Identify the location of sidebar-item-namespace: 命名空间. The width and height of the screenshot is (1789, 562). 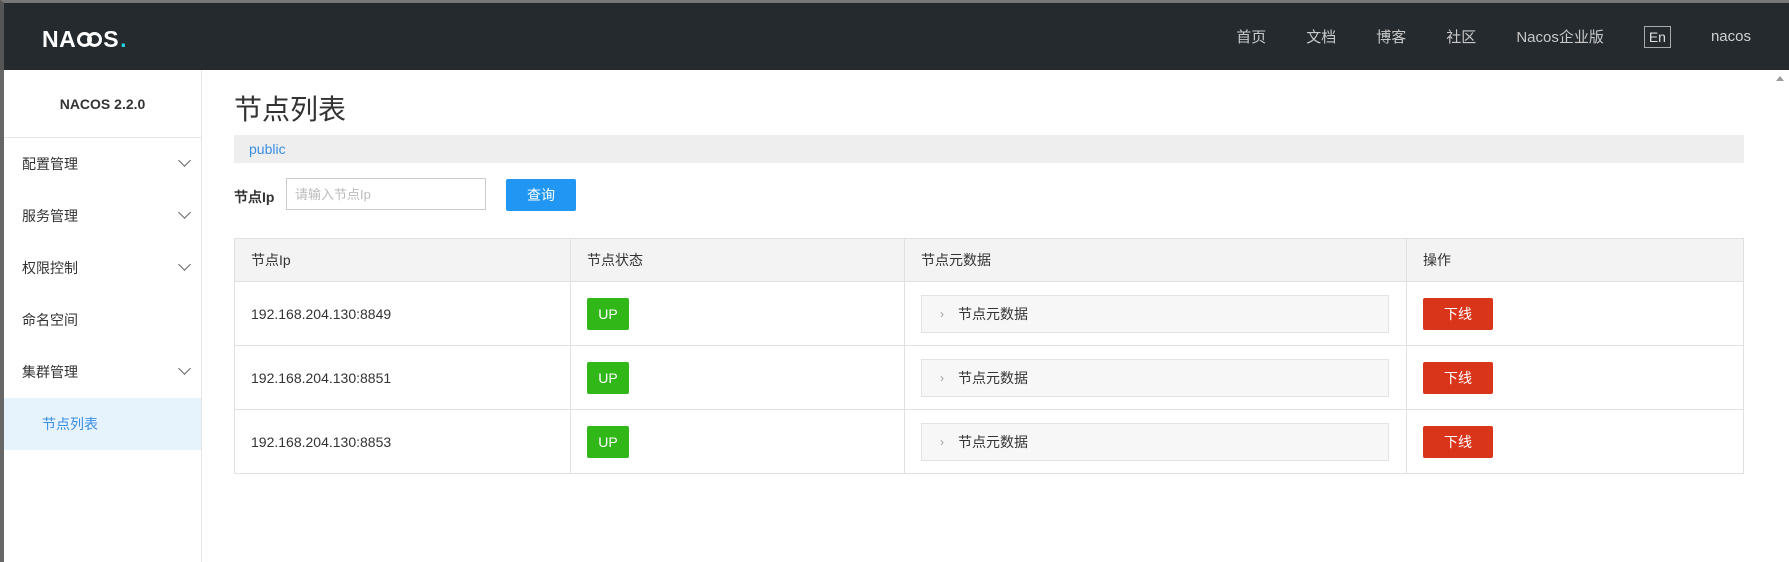
(102, 320).